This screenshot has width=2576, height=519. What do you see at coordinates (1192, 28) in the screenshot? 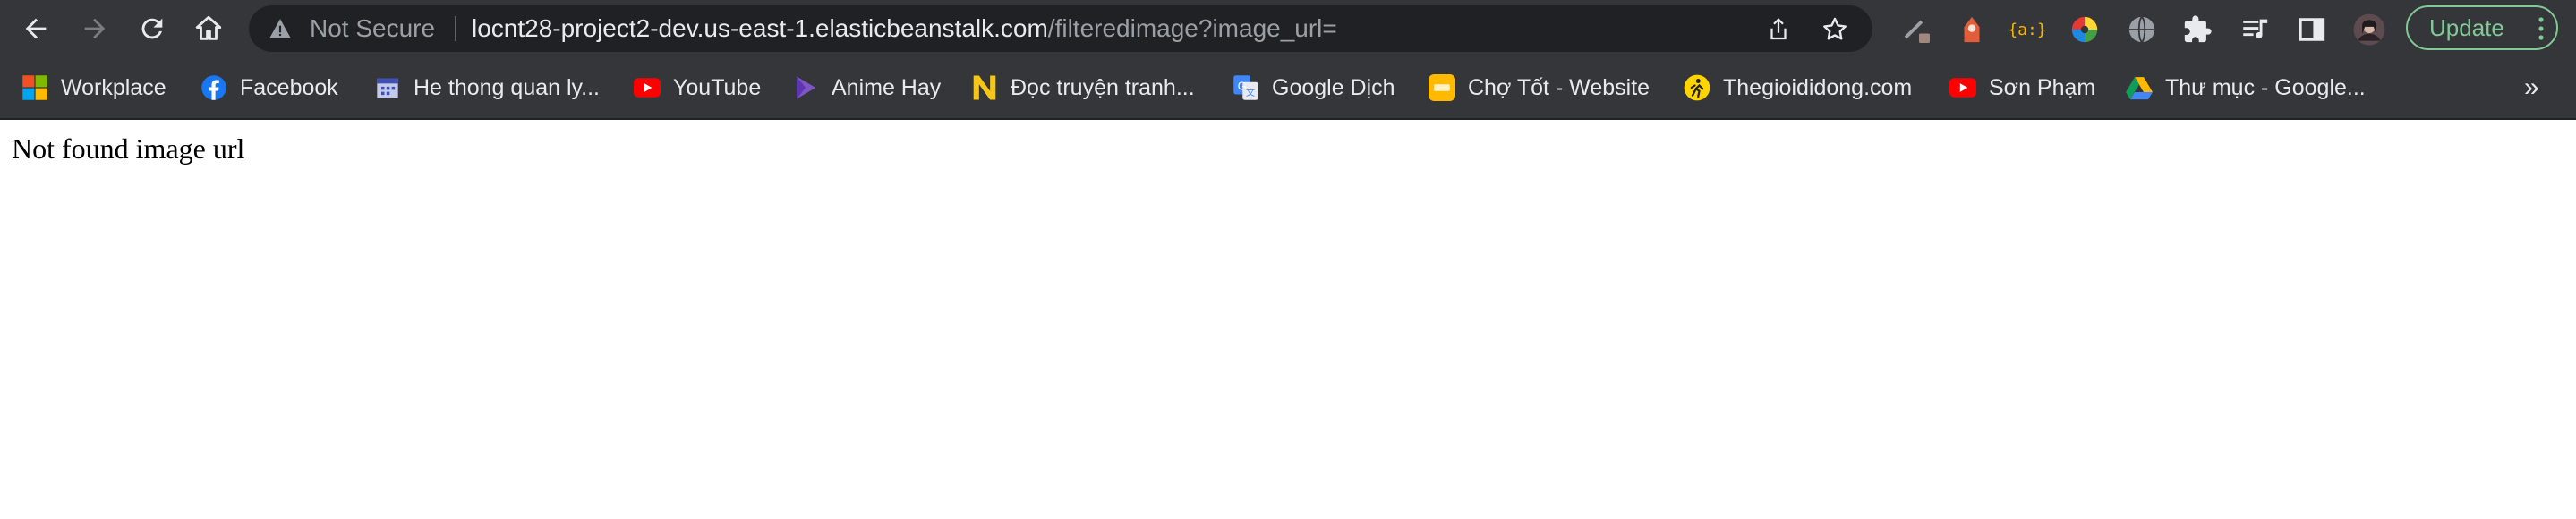
I see `url-path: /filteredimage?image_url=` at bounding box center [1192, 28].